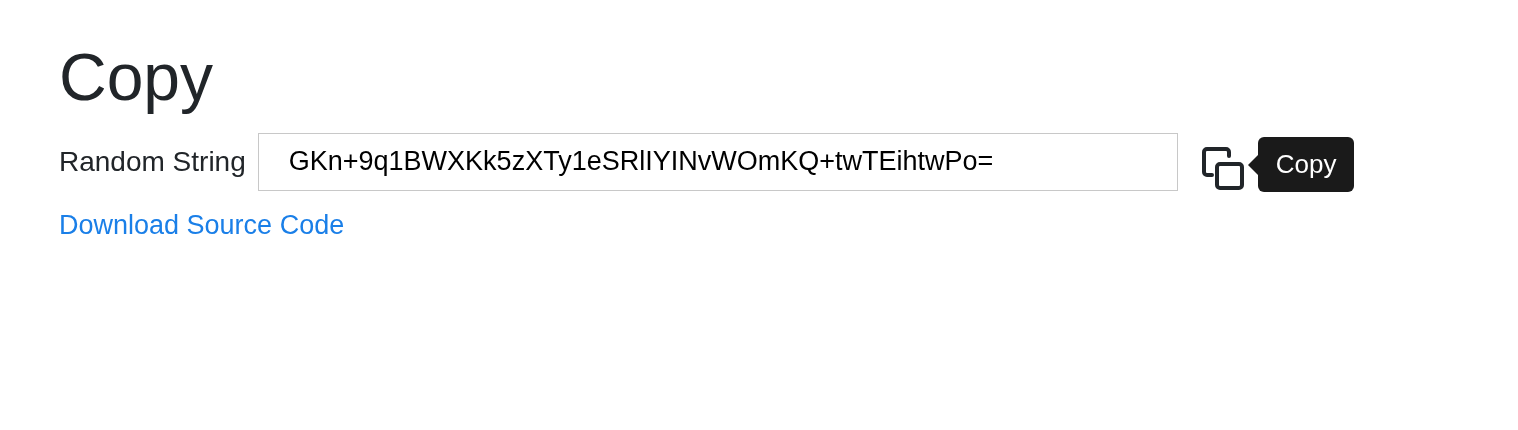 The height and width of the screenshot is (430, 1518). Describe the element at coordinates (137, 77) in the screenshot. I see `page-heading: Copy` at that location.